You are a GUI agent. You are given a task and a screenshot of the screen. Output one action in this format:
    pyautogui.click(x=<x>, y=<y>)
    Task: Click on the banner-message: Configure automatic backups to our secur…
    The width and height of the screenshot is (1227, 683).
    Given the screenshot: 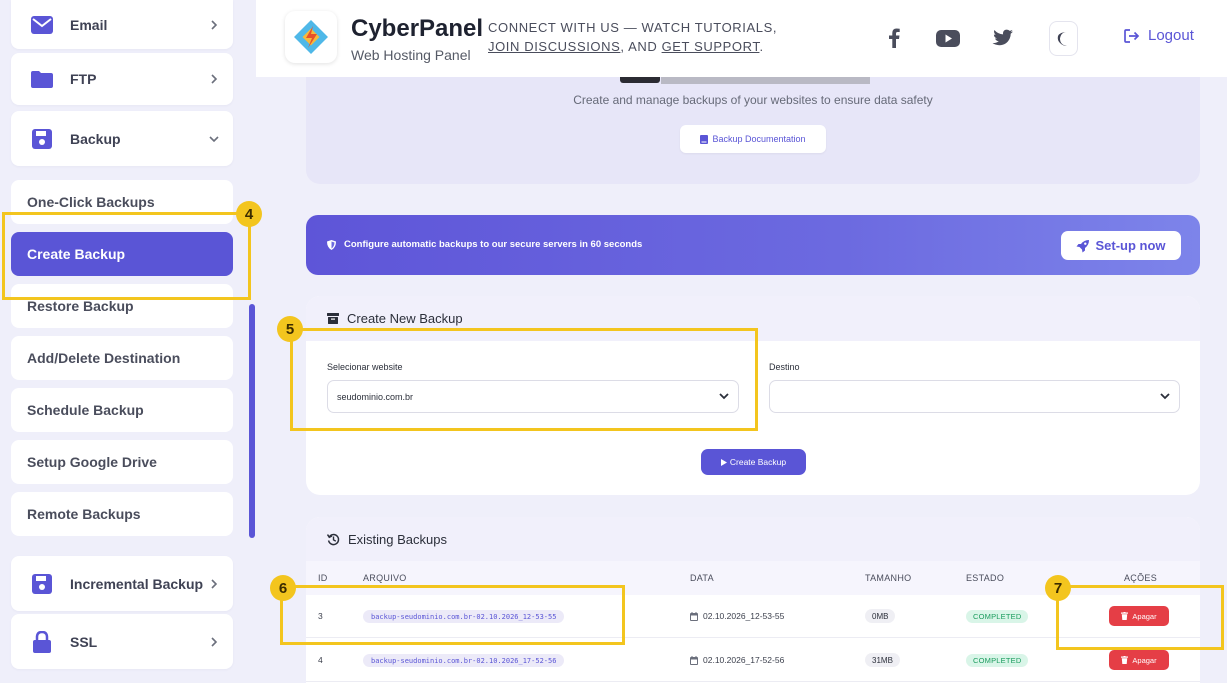 What is the action you would take?
    pyautogui.click(x=484, y=244)
    